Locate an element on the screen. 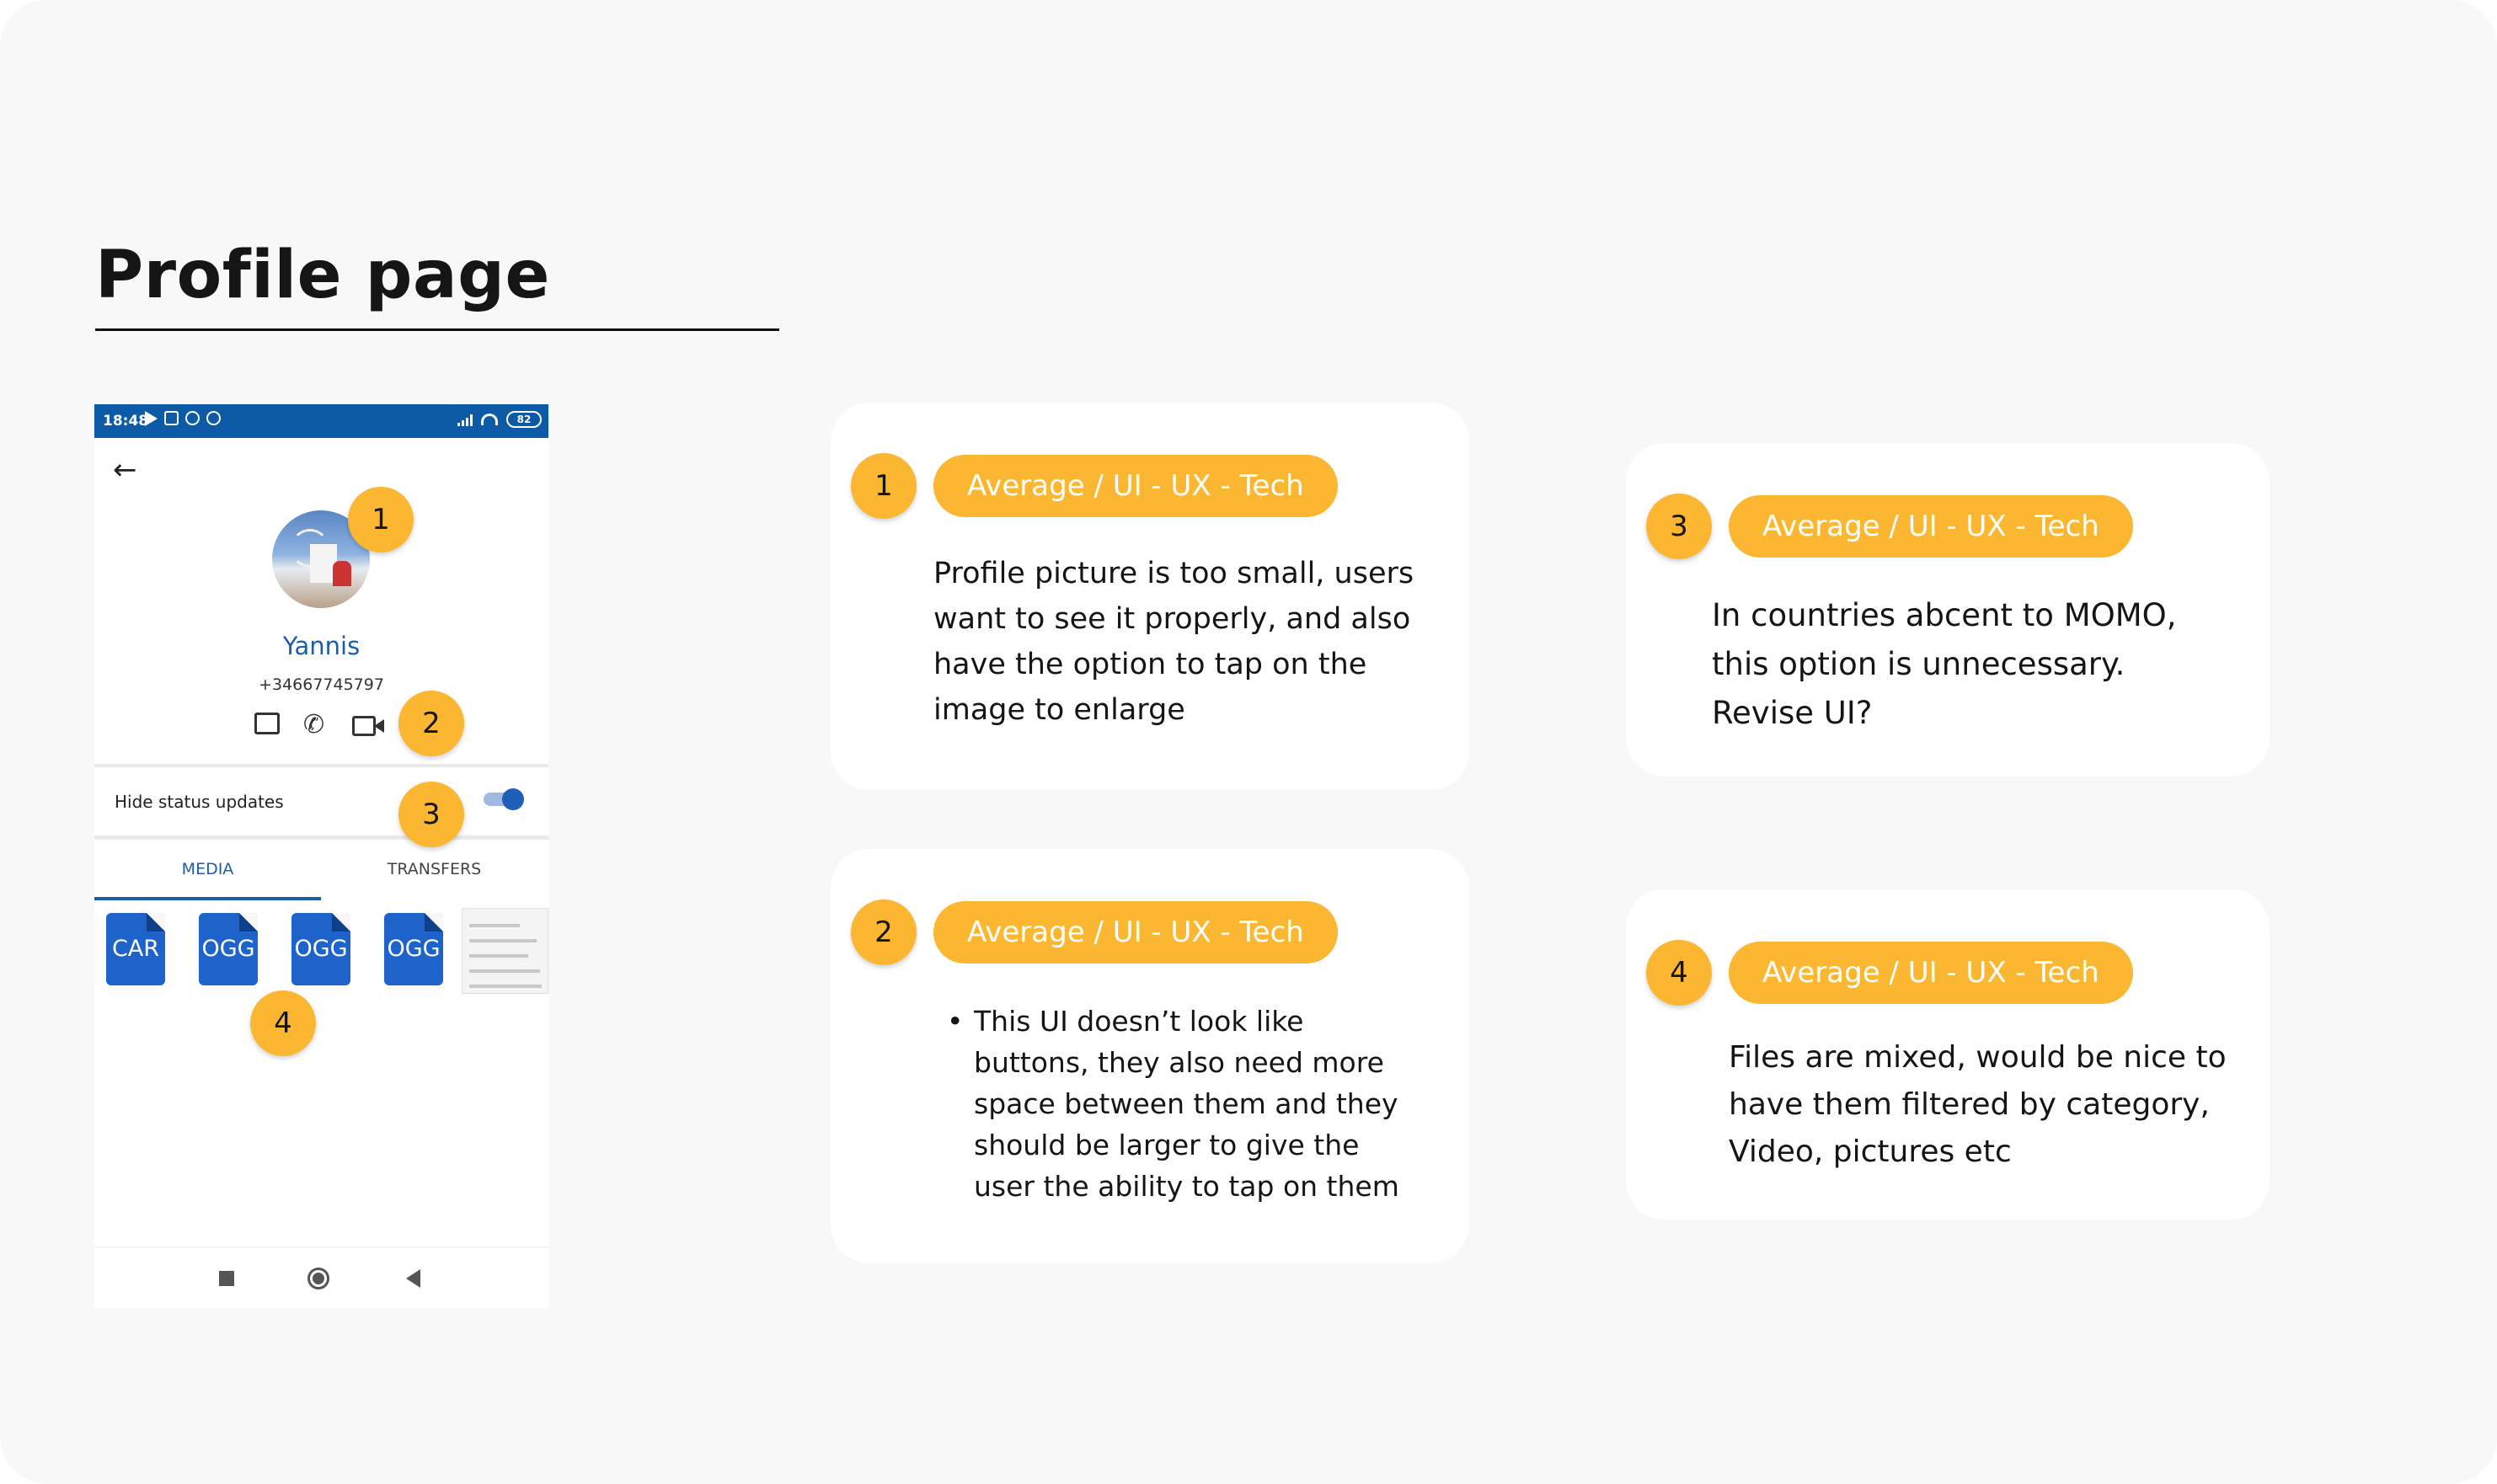 This screenshot has height=1484, width=2497. title-divider is located at coordinates (437, 330).